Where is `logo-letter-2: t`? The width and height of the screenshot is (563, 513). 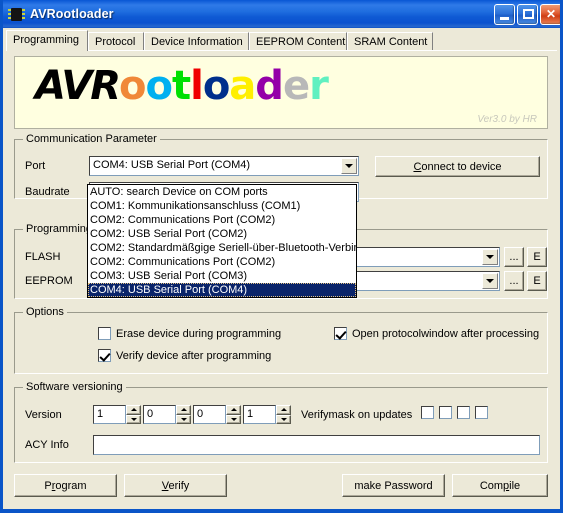
logo-letter-2: t is located at coordinates (181, 86).